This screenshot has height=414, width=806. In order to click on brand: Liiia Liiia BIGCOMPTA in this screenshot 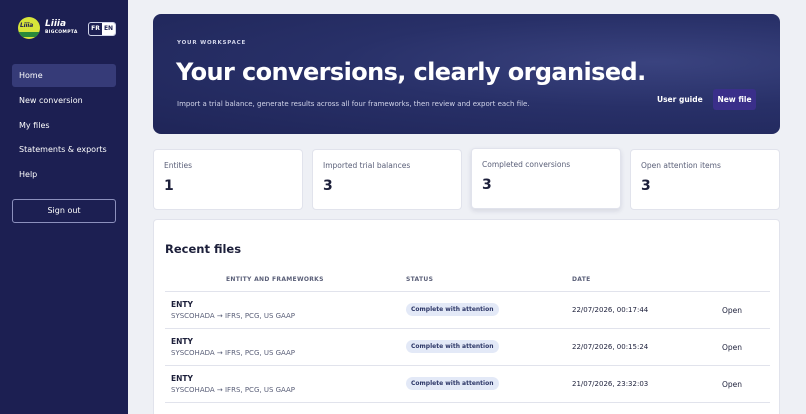, I will do `click(48, 28)`.